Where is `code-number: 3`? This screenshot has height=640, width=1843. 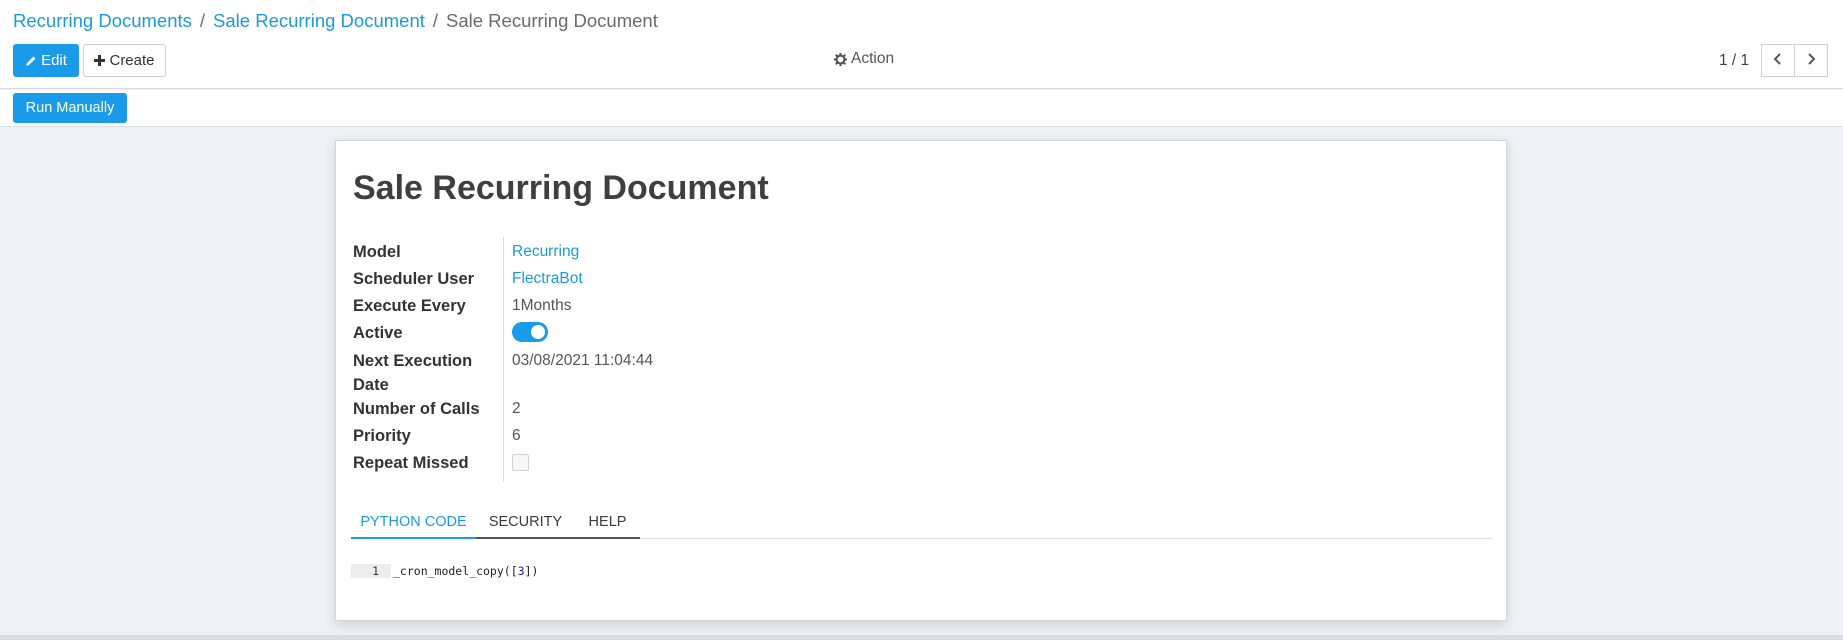 code-number: 3 is located at coordinates (521, 571).